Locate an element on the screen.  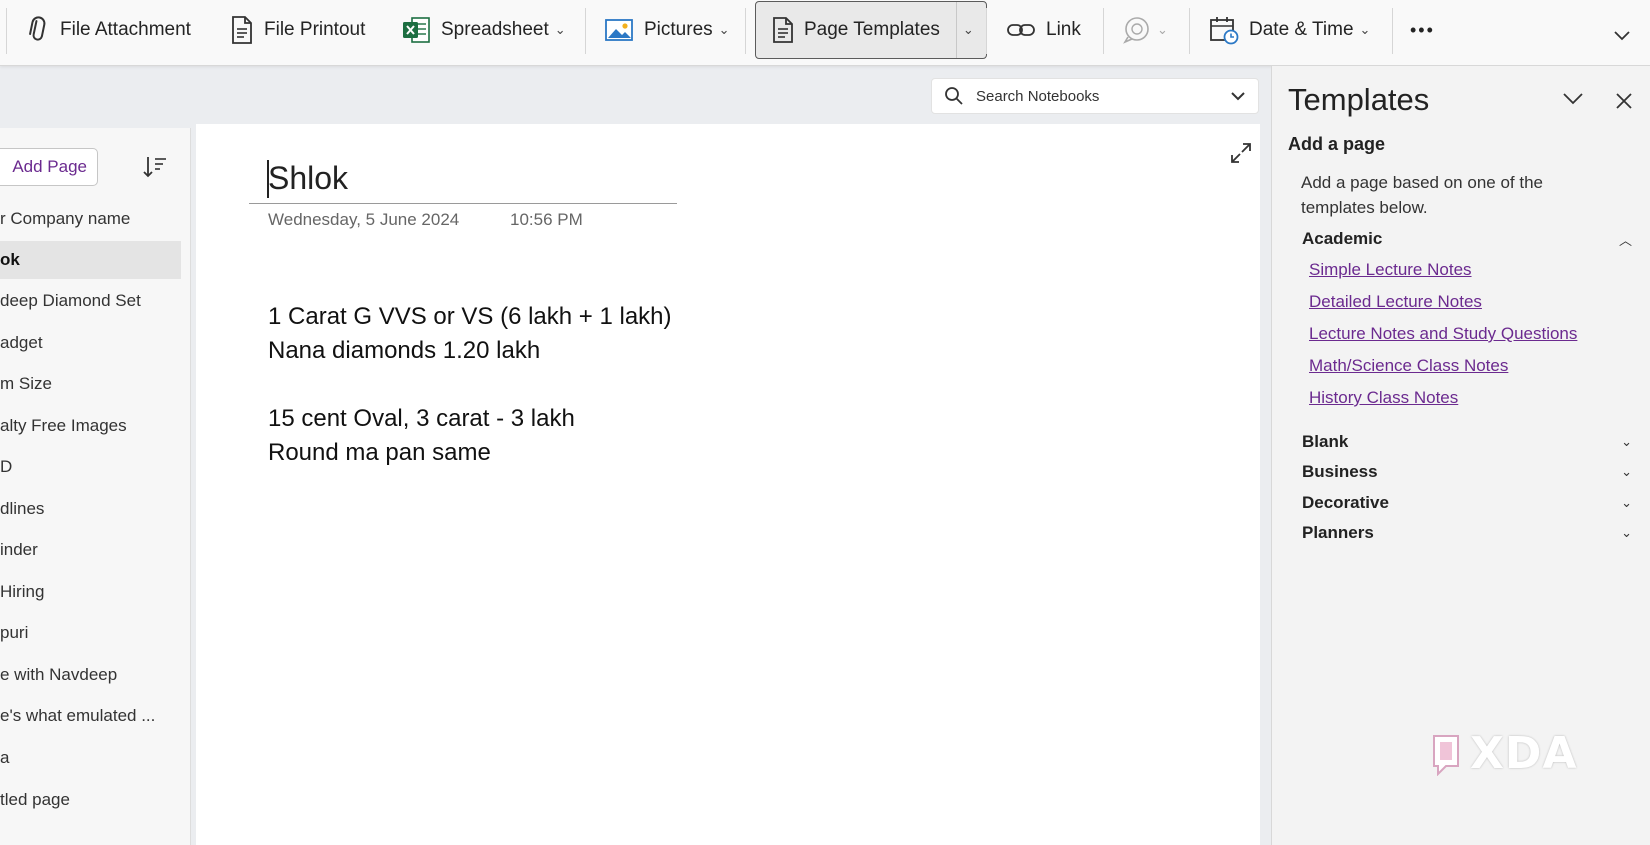
picture-icon is located at coordinates (619, 30).